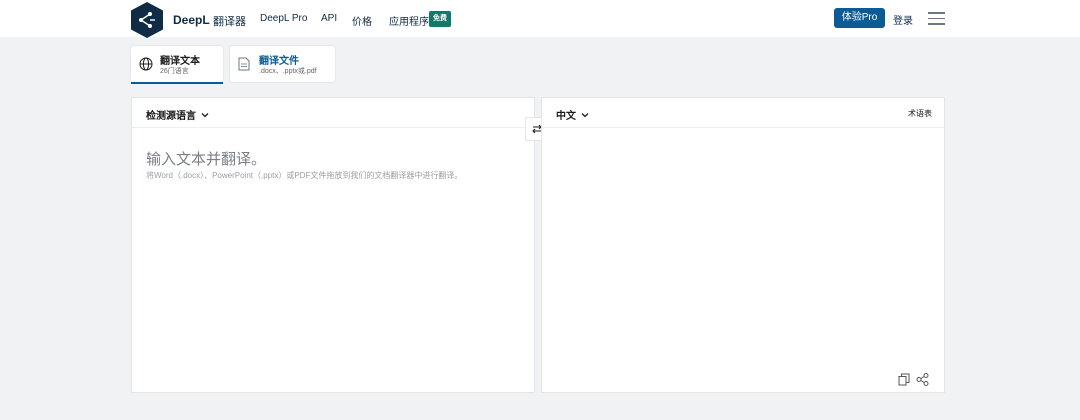 Image resolution: width=1080 pixels, height=420 pixels. I want to click on source-input-placeholder: 输入文本并翻译。, so click(206, 158).